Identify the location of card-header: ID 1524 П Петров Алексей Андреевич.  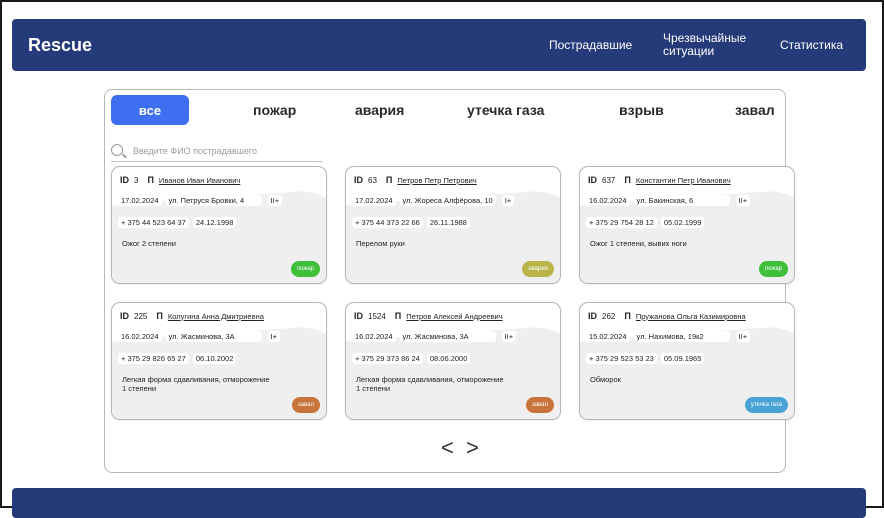
(428, 316).